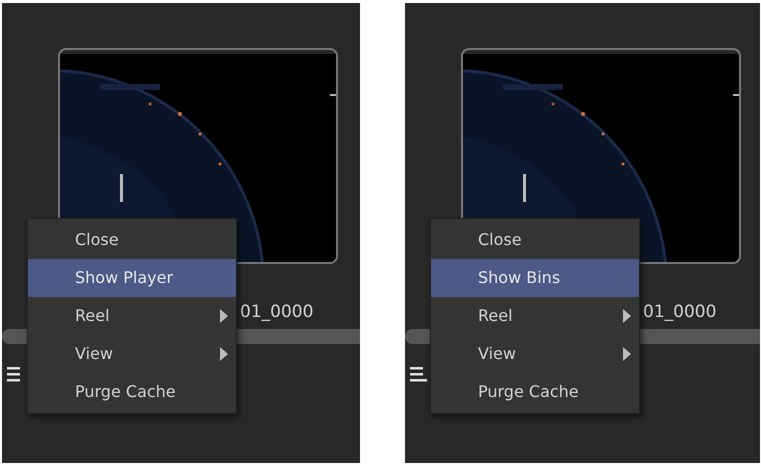 Image resolution: width=761 pixels, height=465 pixels. What do you see at coordinates (132, 278) in the screenshot?
I see `menu-item: Show Player` at bounding box center [132, 278].